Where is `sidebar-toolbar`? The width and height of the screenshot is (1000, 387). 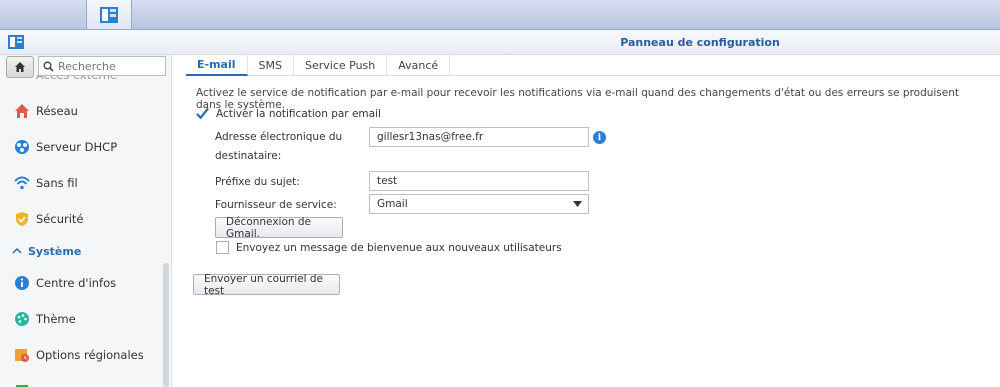 sidebar-toolbar is located at coordinates (86, 67).